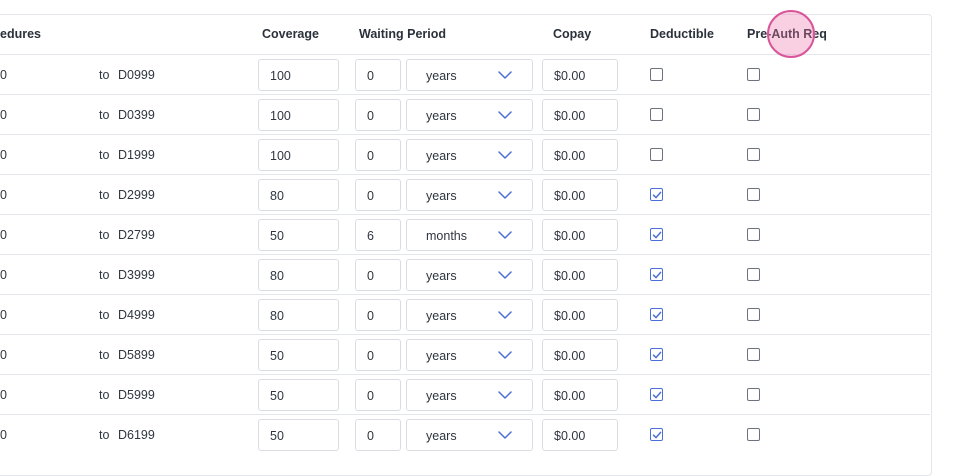 The image size is (960, 476). Describe the element at coordinates (136, 235) in the screenshot. I see `procedure-to-code: D2799` at that location.